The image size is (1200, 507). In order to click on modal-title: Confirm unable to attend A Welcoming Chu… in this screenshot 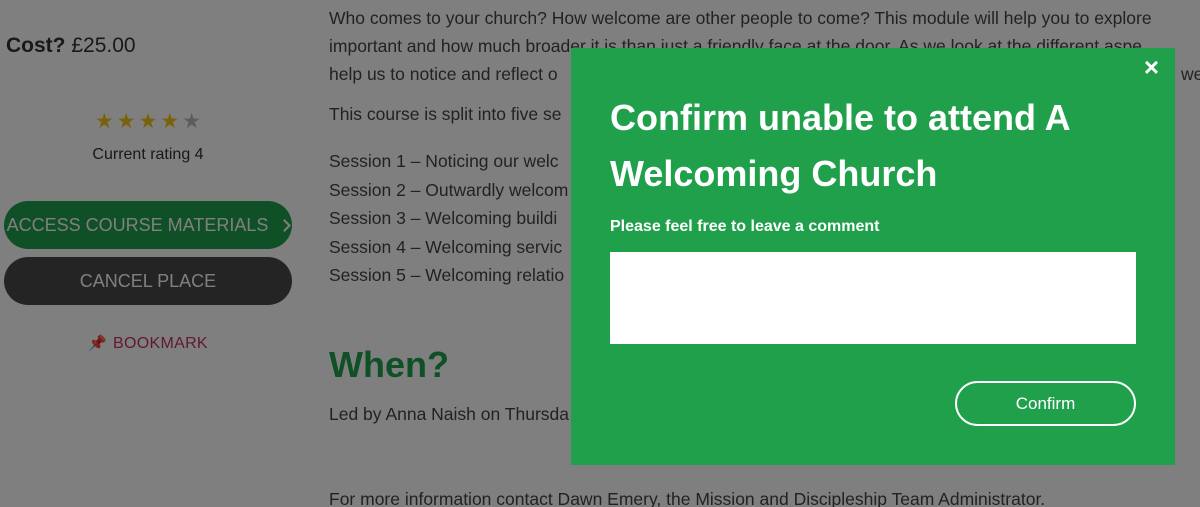, I will do `click(840, 145)`.